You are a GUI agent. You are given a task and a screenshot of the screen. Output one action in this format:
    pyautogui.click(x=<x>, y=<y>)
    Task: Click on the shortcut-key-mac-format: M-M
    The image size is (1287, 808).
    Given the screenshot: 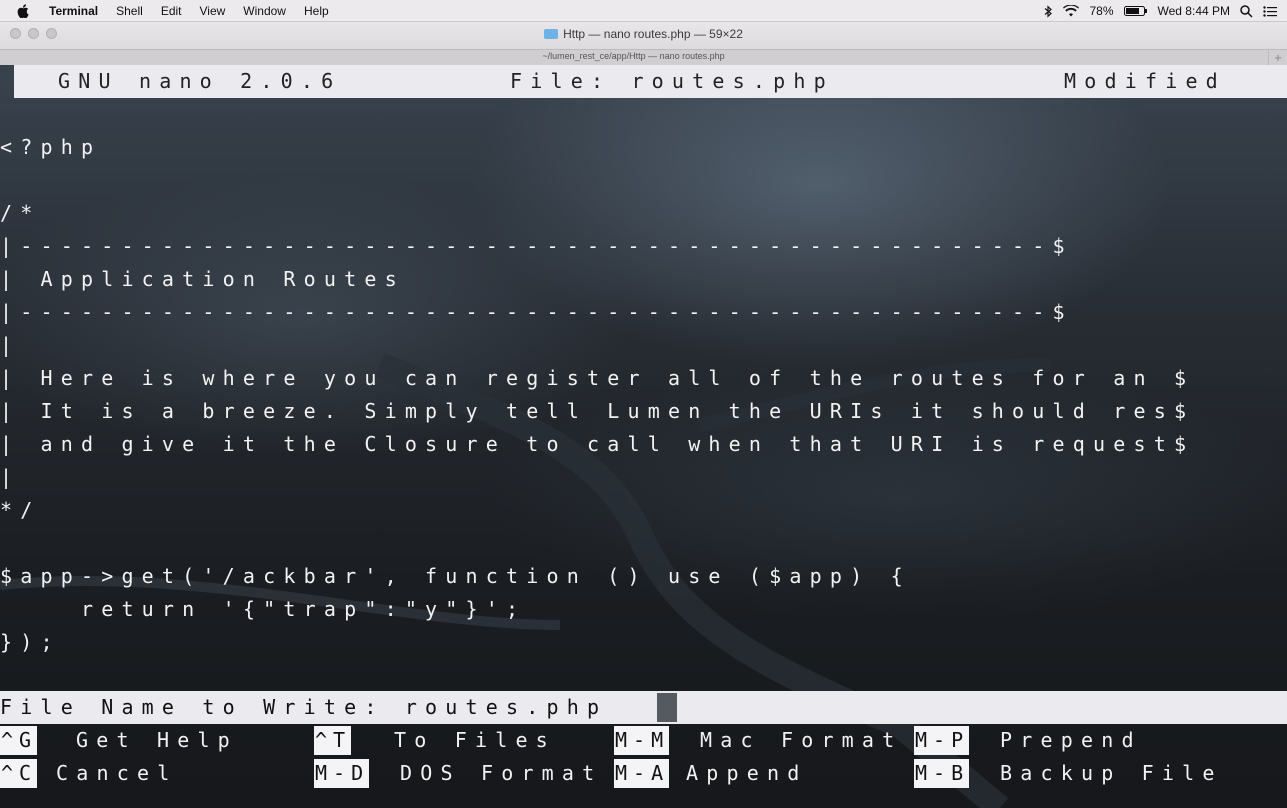 What is the action you would take?
    pyautogui.click(x=642, y=740)
    